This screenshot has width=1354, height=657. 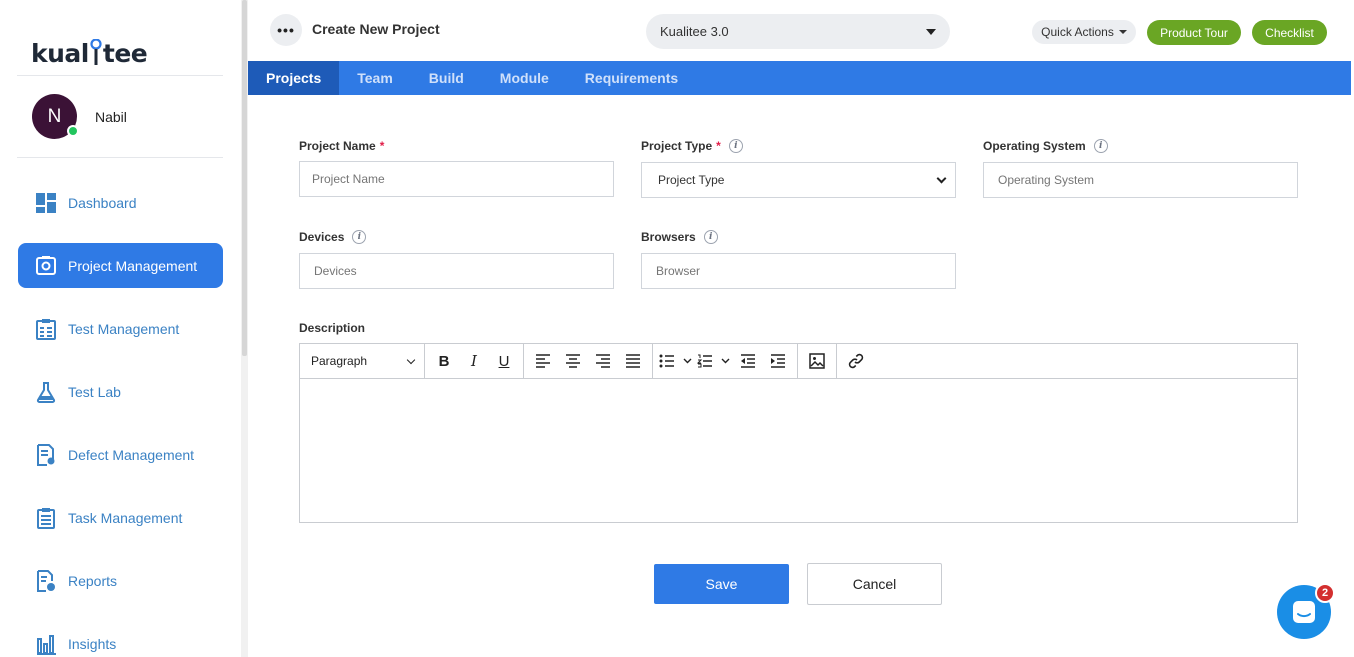 I want to click on sidebar-item-reports: Reports, so click(x=120, y=580).